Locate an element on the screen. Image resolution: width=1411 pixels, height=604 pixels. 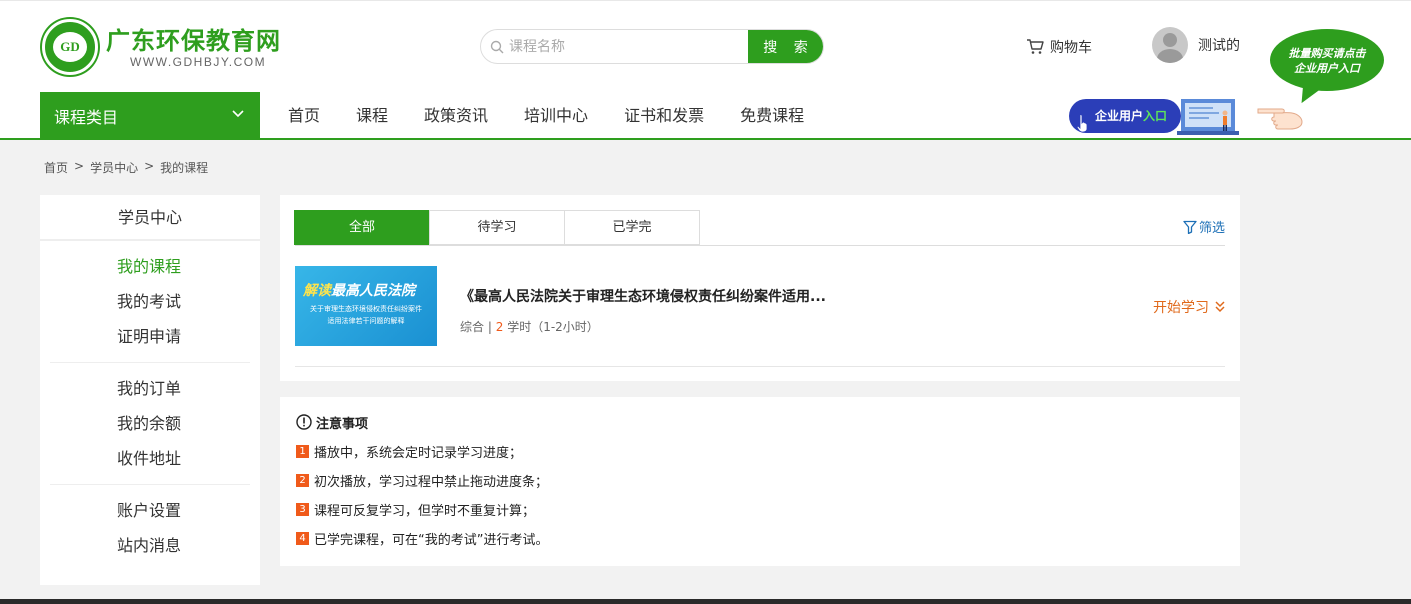
course-thumbnail: 解读最高人民法院 关于审理生态环境侵权责任纠纷案件 适用法律若干问题的解释 is located at coordinates (366, 306).